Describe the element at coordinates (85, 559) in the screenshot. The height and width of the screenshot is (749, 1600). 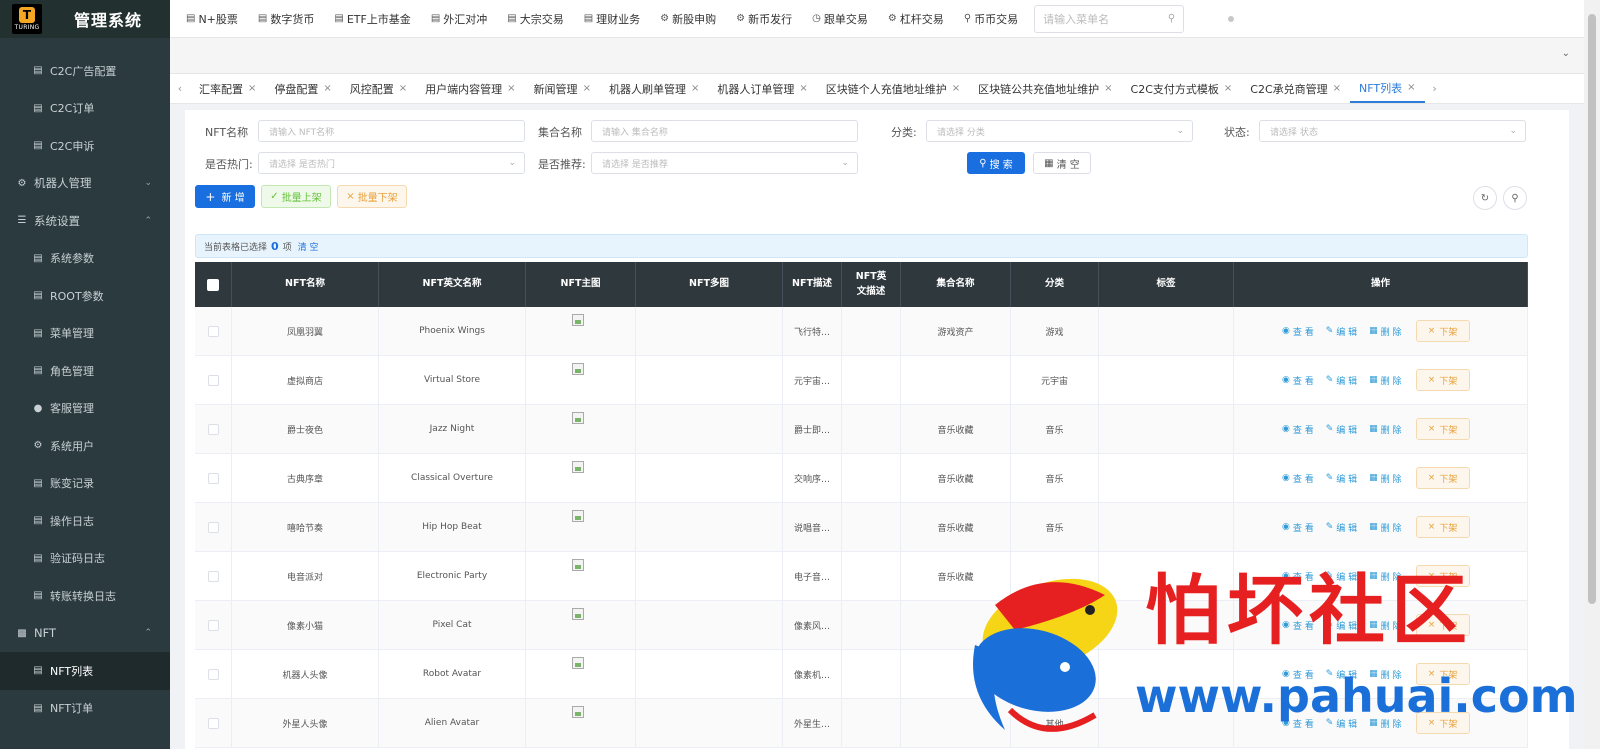
I see `sidebar-item: ▤ 验证码日志` at that location.